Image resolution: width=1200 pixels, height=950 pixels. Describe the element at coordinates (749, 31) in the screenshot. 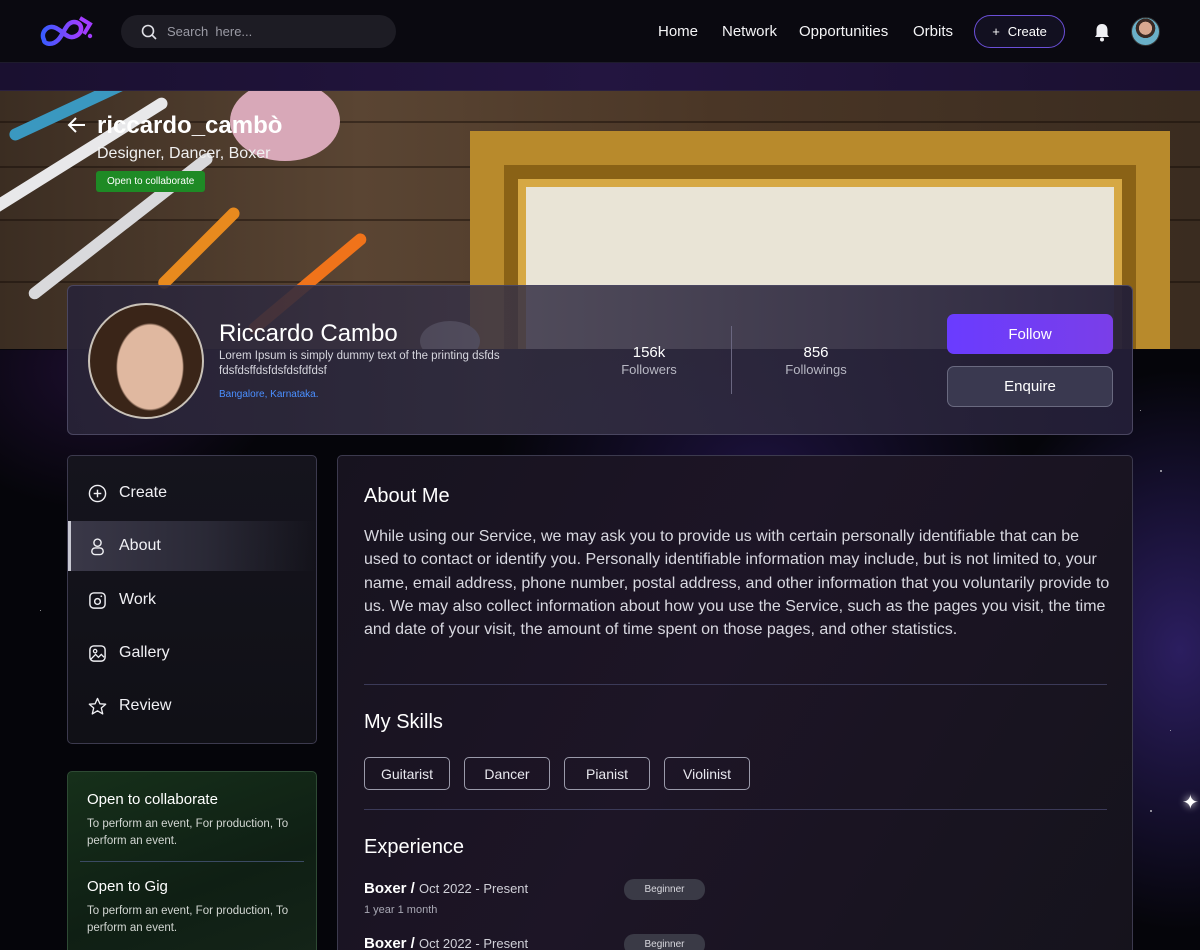

I see `nav-network: Network` at that location.